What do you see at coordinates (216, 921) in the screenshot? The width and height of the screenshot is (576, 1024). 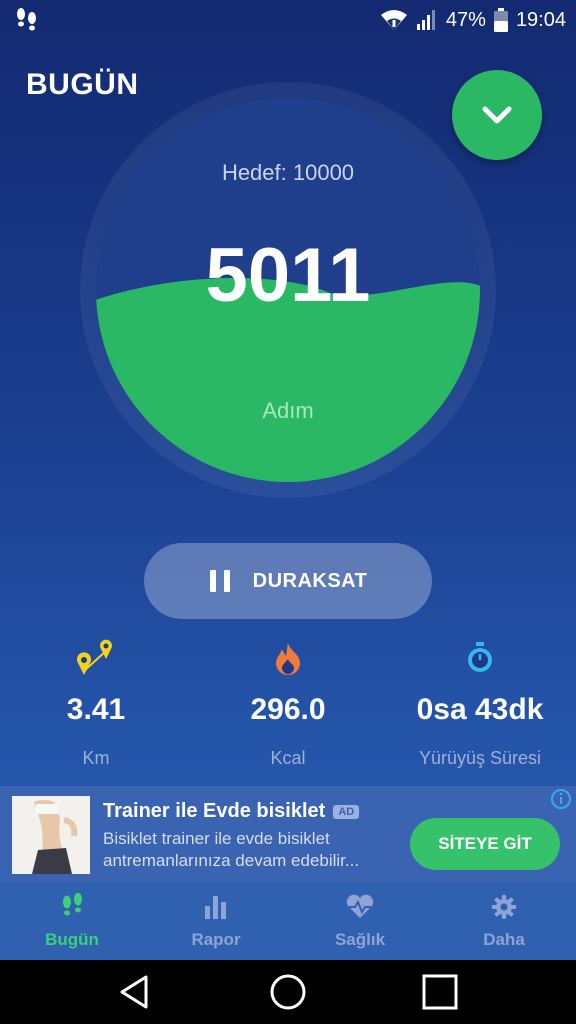 I see `nav-item-report: Rapor` at bounding box center [216, 921].